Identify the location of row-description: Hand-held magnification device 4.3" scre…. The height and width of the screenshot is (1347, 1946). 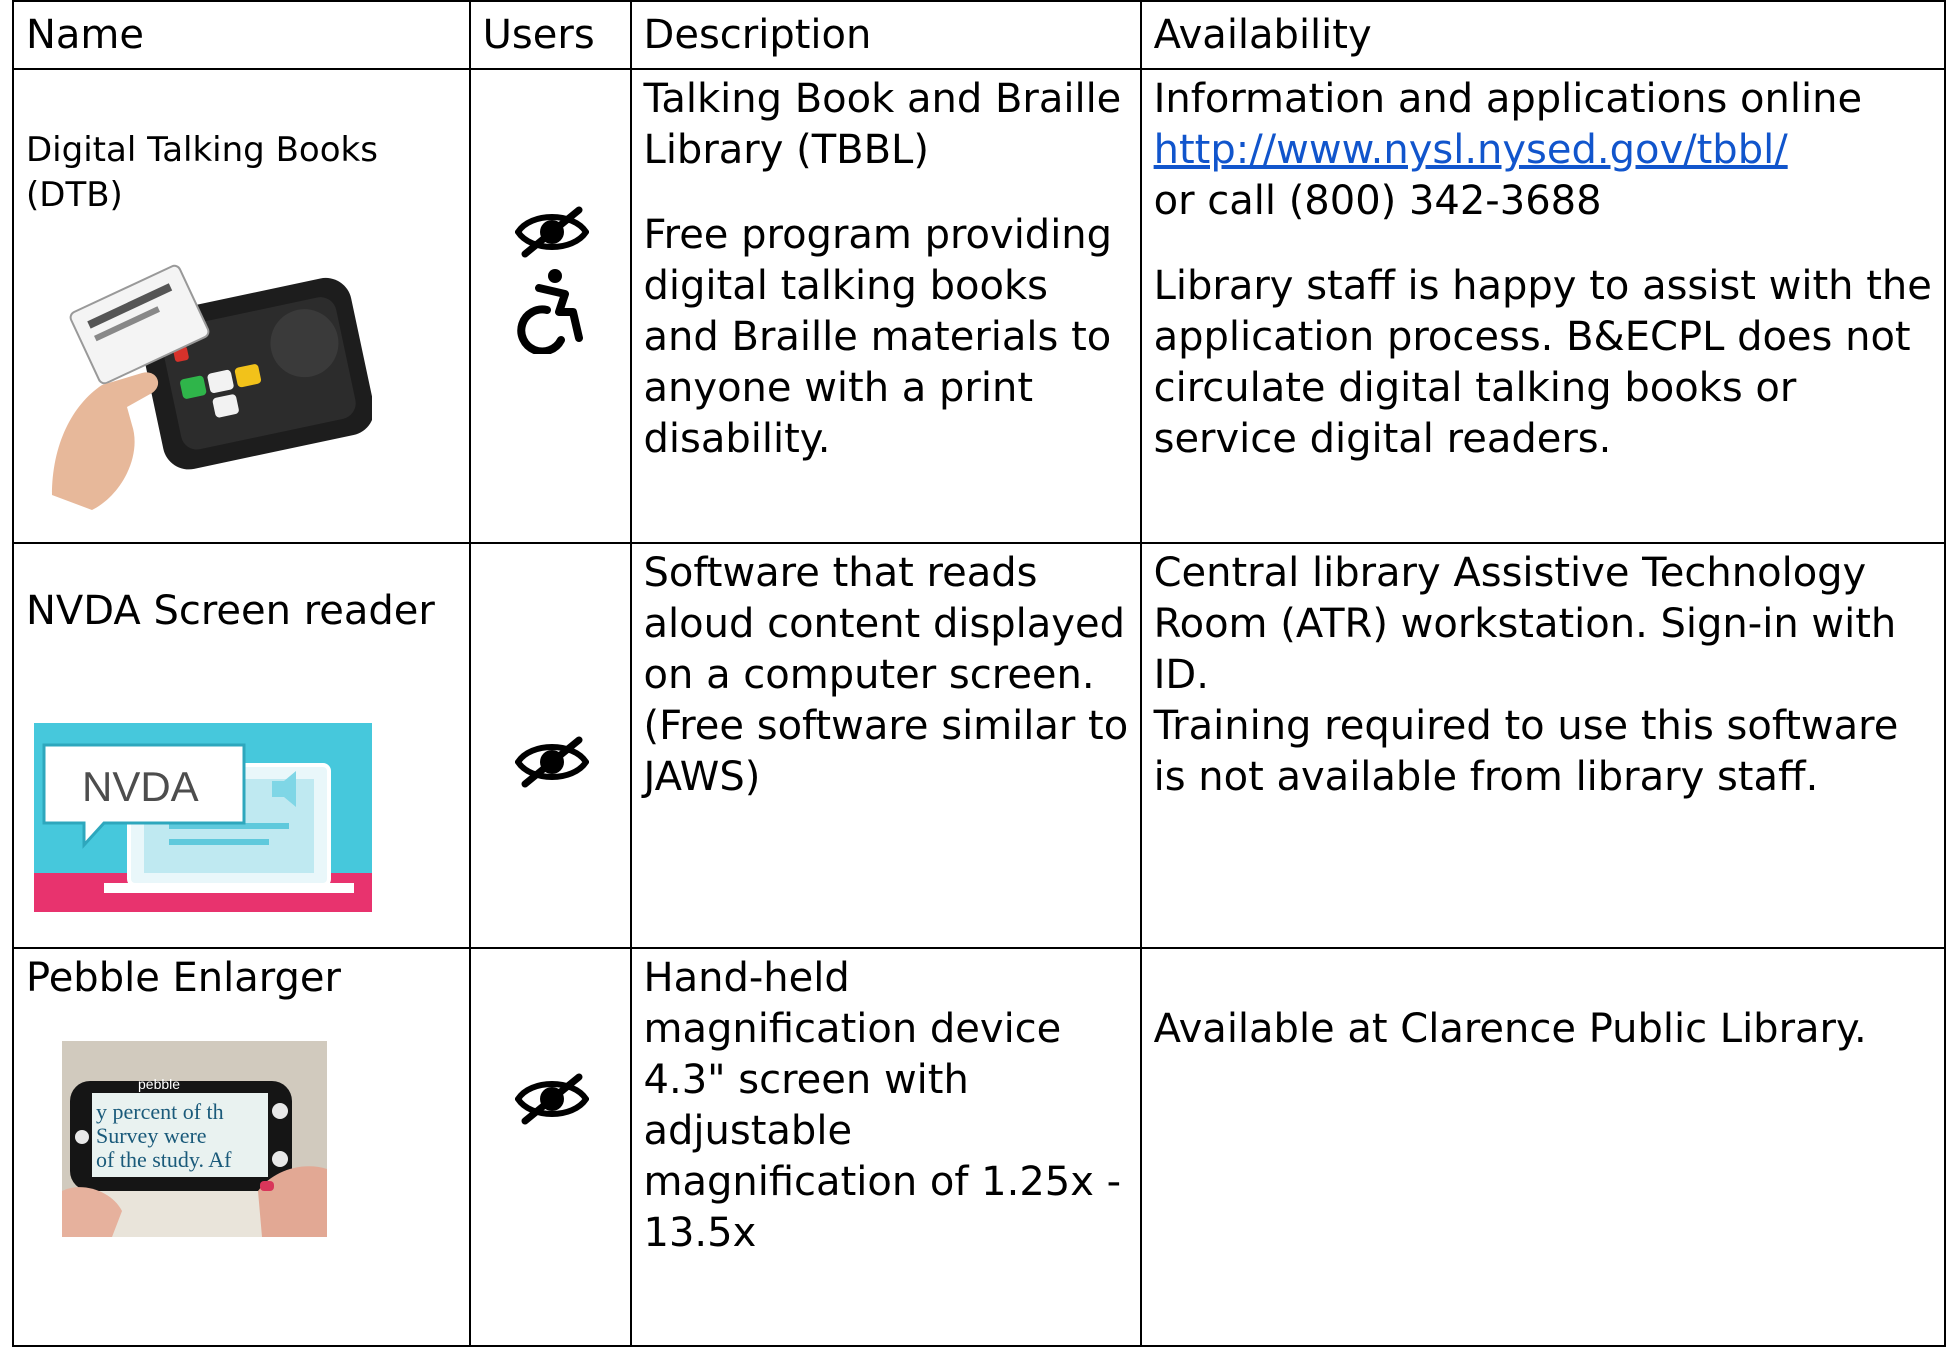
(882, 1105).